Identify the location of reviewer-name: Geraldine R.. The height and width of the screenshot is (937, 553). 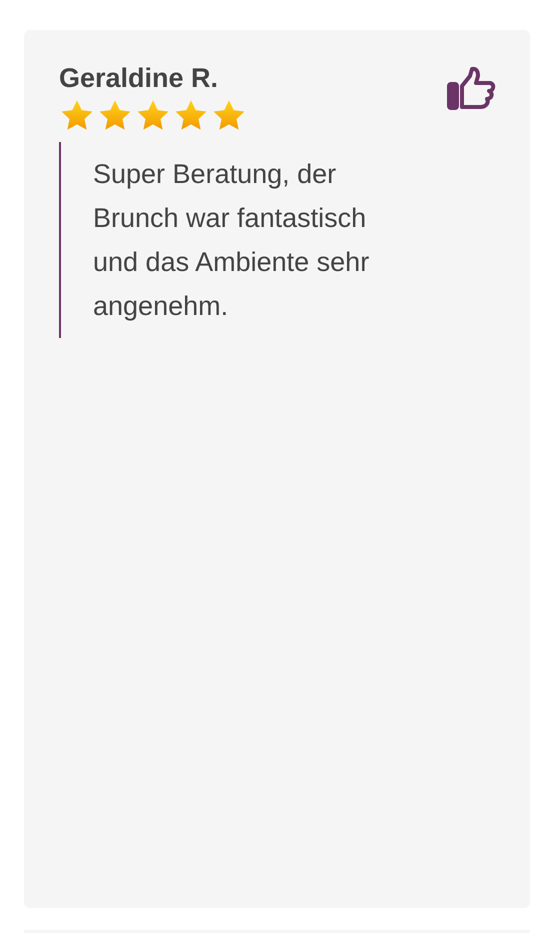
(139, 78).